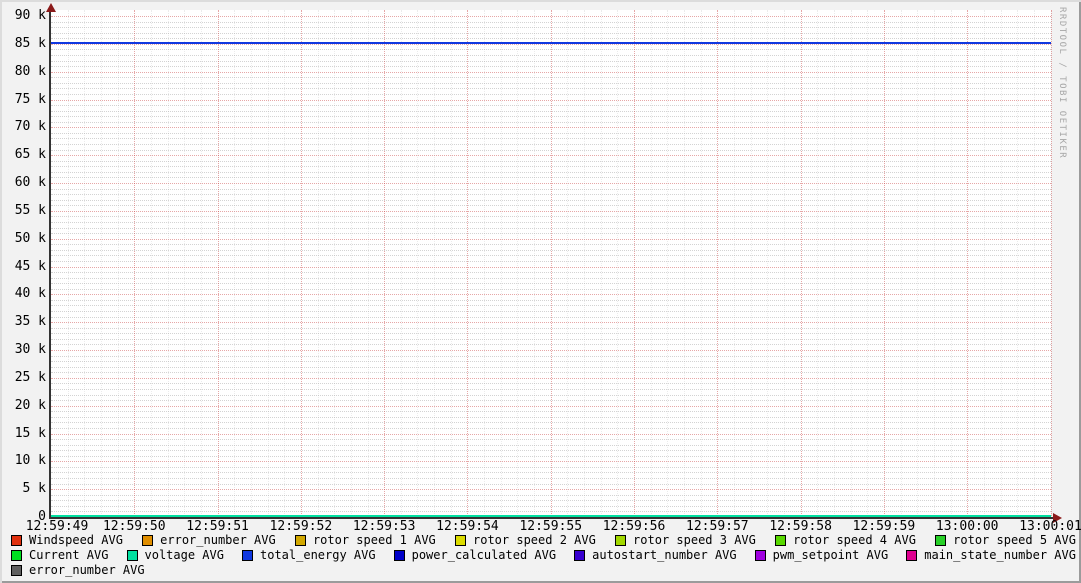 The height and width of the screenshot is (583, 1081). I want to click on x-axis-label: 12:59:50, so click(134, 526).